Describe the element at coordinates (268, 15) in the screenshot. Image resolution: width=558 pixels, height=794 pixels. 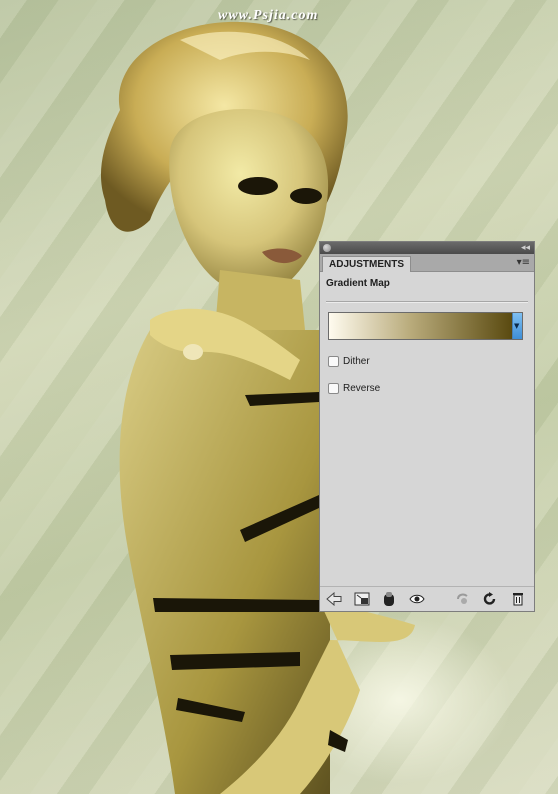
I see `watermark-text: www.Psjia.com` at that location.